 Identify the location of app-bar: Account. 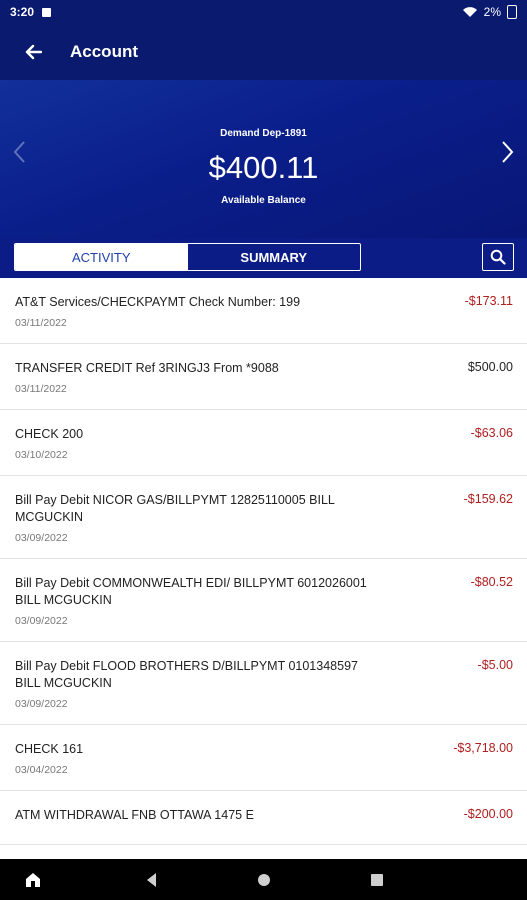
(263, 52).